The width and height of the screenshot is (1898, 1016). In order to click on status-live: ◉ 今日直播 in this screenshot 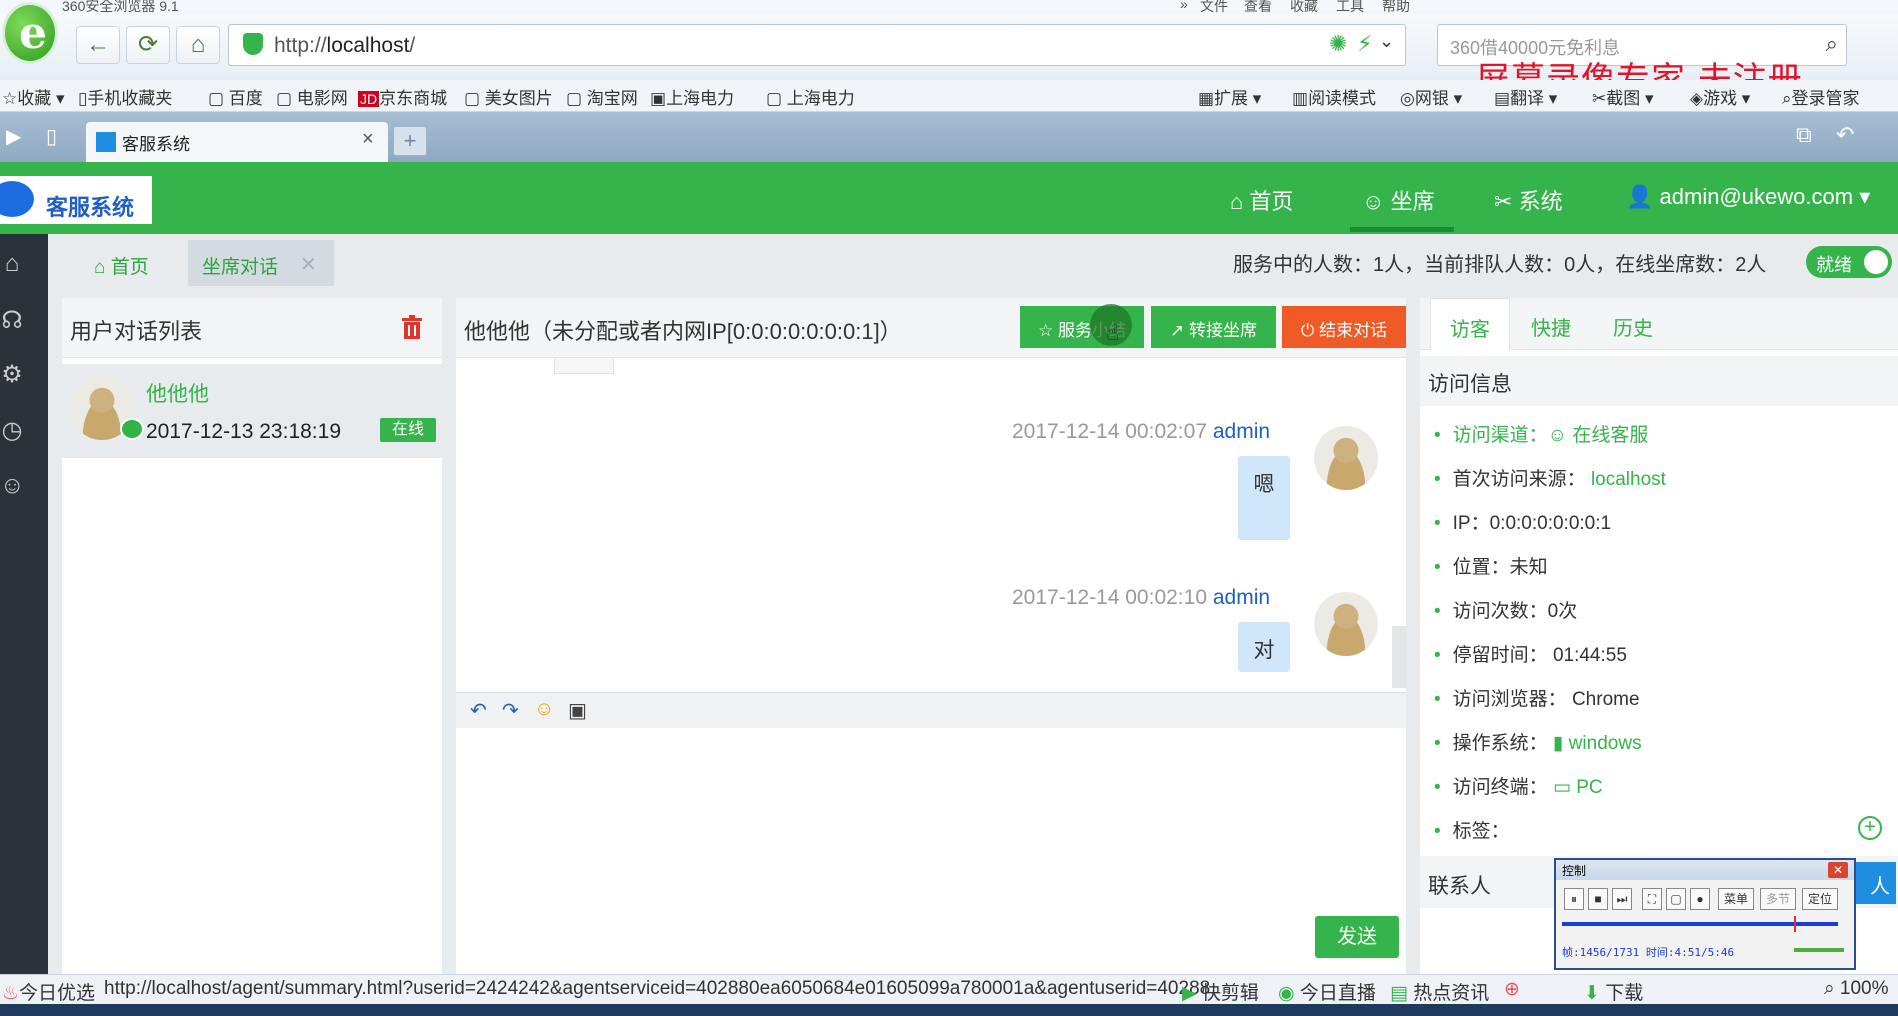, I will do `click(1327, 991)`.